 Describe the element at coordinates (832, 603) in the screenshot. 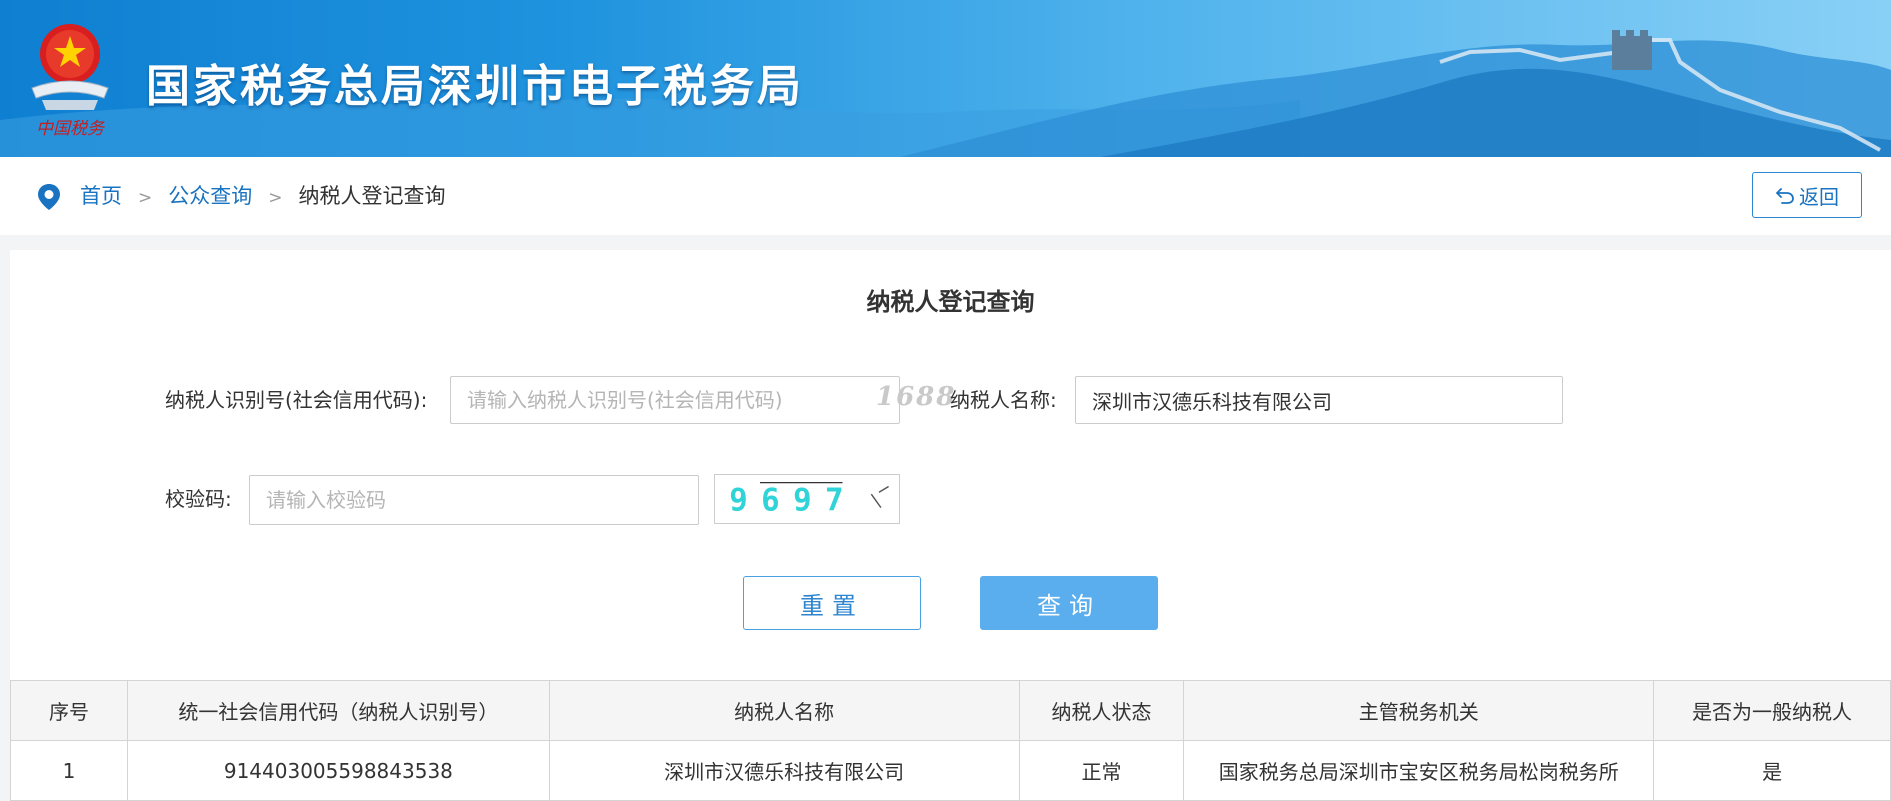

I see `reset-button: 重置` at that location.